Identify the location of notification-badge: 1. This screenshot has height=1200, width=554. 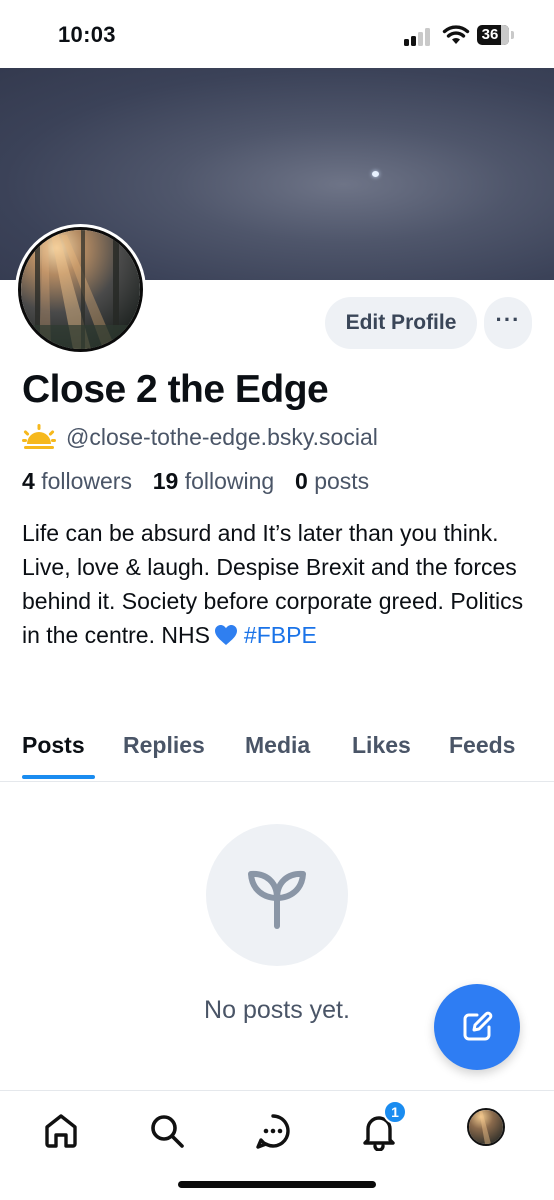
(395, 1112).